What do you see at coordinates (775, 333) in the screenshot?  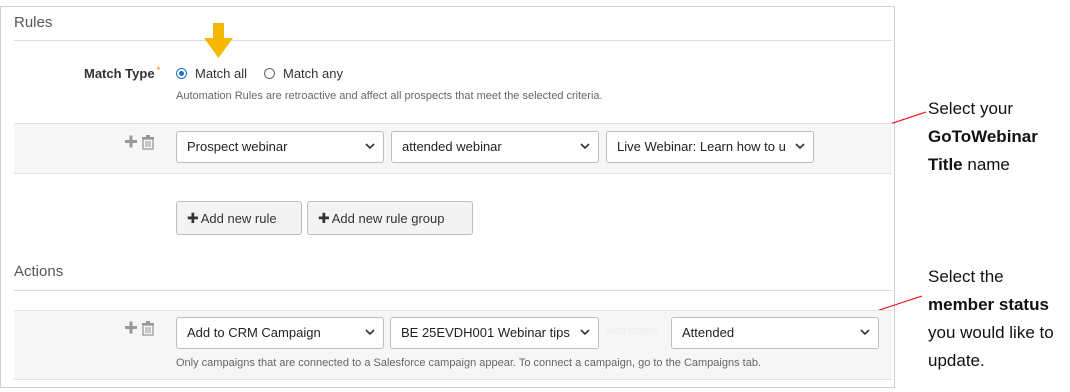 I see `member-status-select: Attended` at bounding box center [775, 333].